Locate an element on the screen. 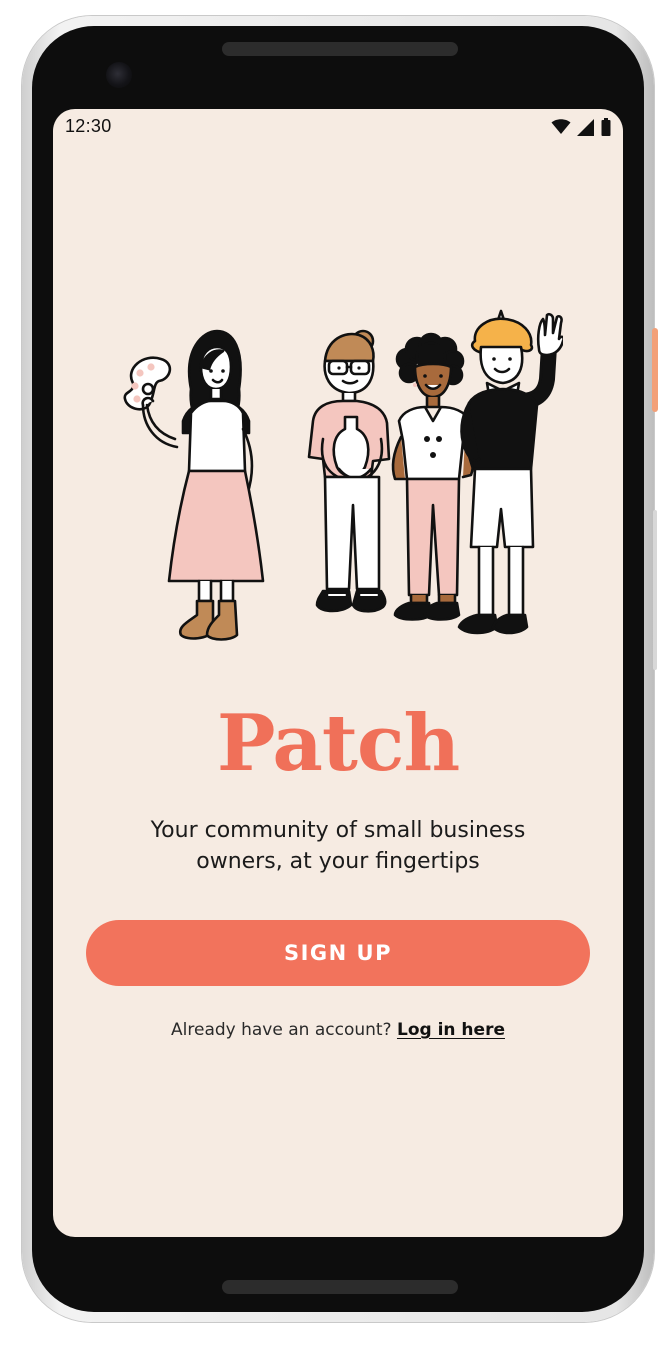  tagline-line-2: owners, at your fingertips is located at coordinates (338, 861).